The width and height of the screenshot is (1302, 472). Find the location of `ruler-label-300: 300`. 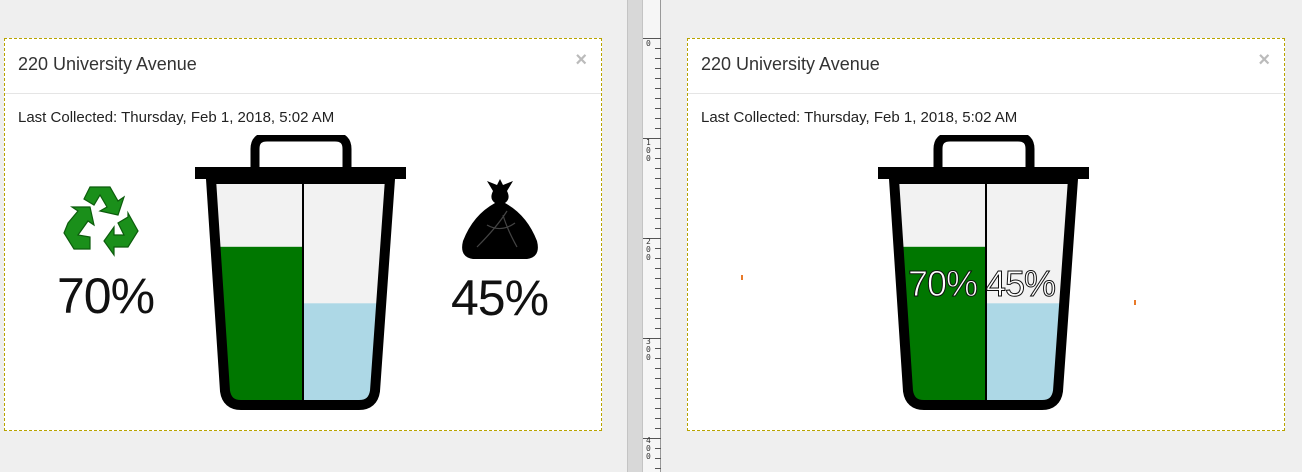

ruler-label-300: 300 is located at coordinates (648, 349).